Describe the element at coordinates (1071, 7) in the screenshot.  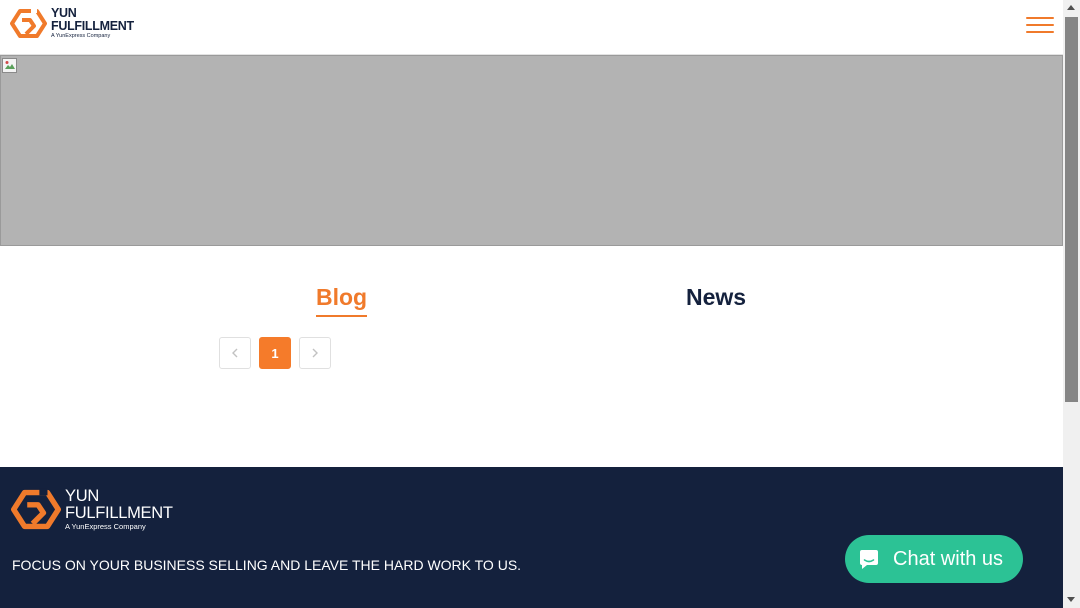
I see `scroll-up-arrow-icon` at that location.